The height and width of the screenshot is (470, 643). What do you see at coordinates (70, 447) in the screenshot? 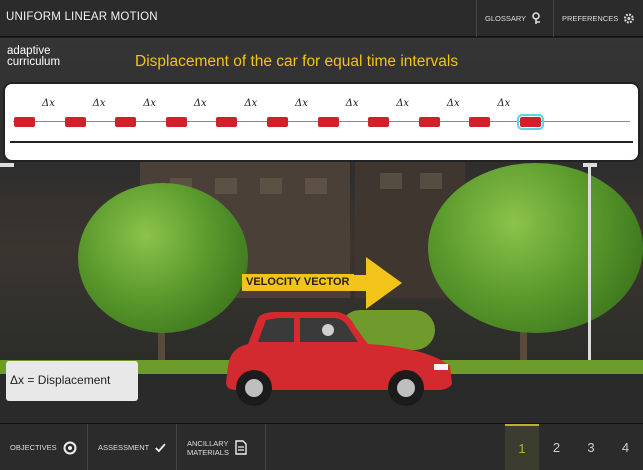
I see `target-icon` at bounding box center [70, 447].